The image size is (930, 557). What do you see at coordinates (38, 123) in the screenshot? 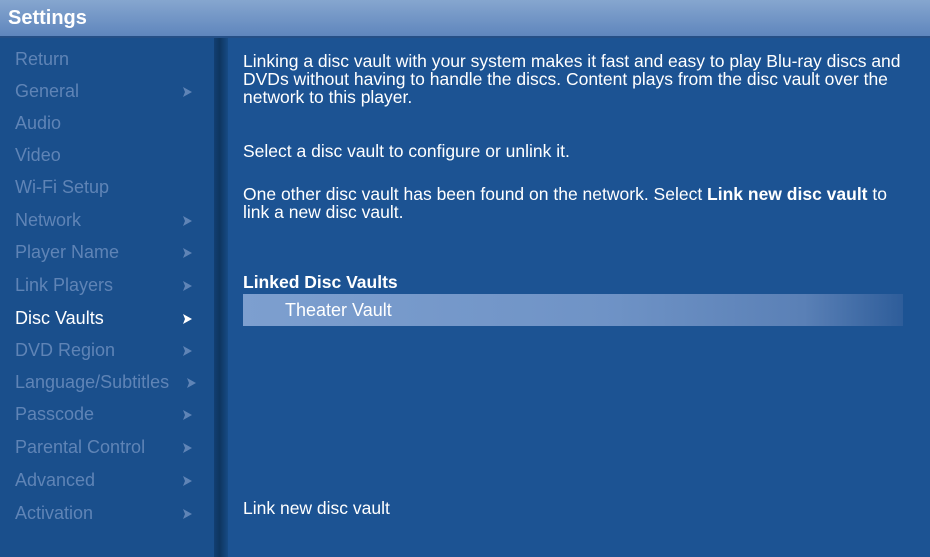
I see `sidebar-item-label: Audio` at bounding box center [38, 123].